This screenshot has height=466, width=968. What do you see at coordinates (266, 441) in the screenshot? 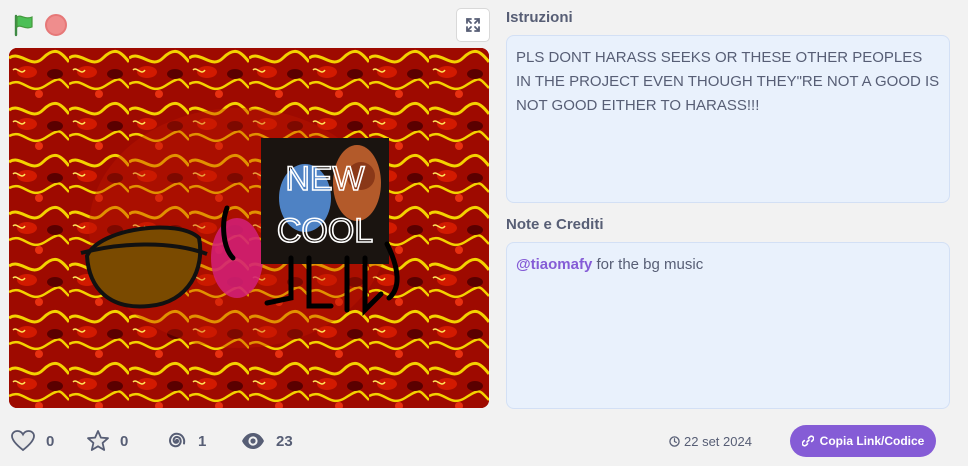
I see `views-stat: 23` at bounding box center [266, 441].